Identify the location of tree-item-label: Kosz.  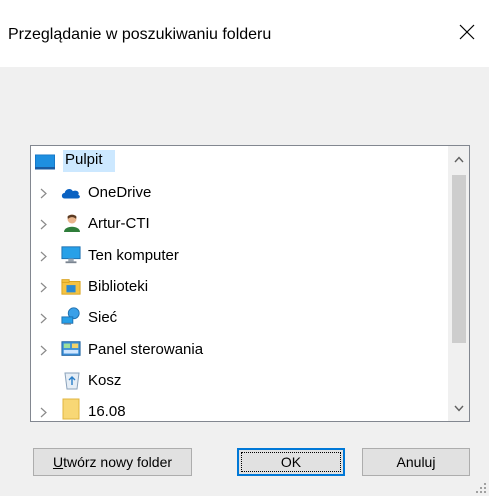
(105, 380).